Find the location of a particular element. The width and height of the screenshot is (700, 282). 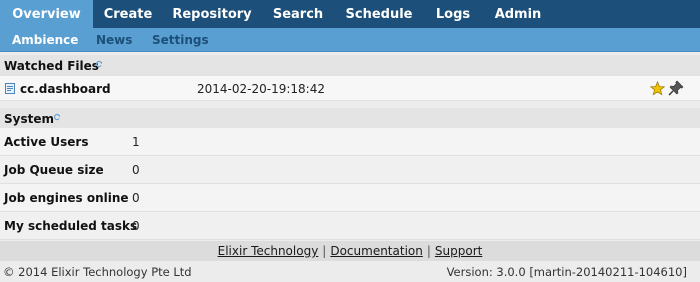

system-header: System is located at coordinates (350, 118).